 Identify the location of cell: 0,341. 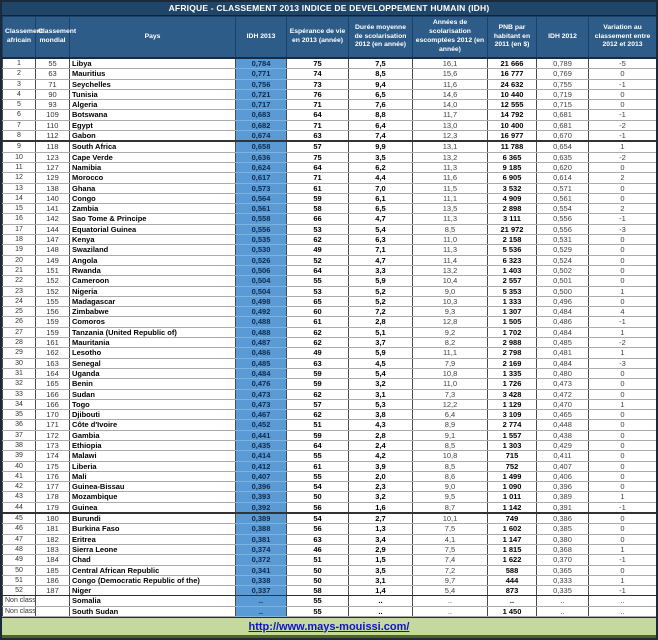
(261, 570).